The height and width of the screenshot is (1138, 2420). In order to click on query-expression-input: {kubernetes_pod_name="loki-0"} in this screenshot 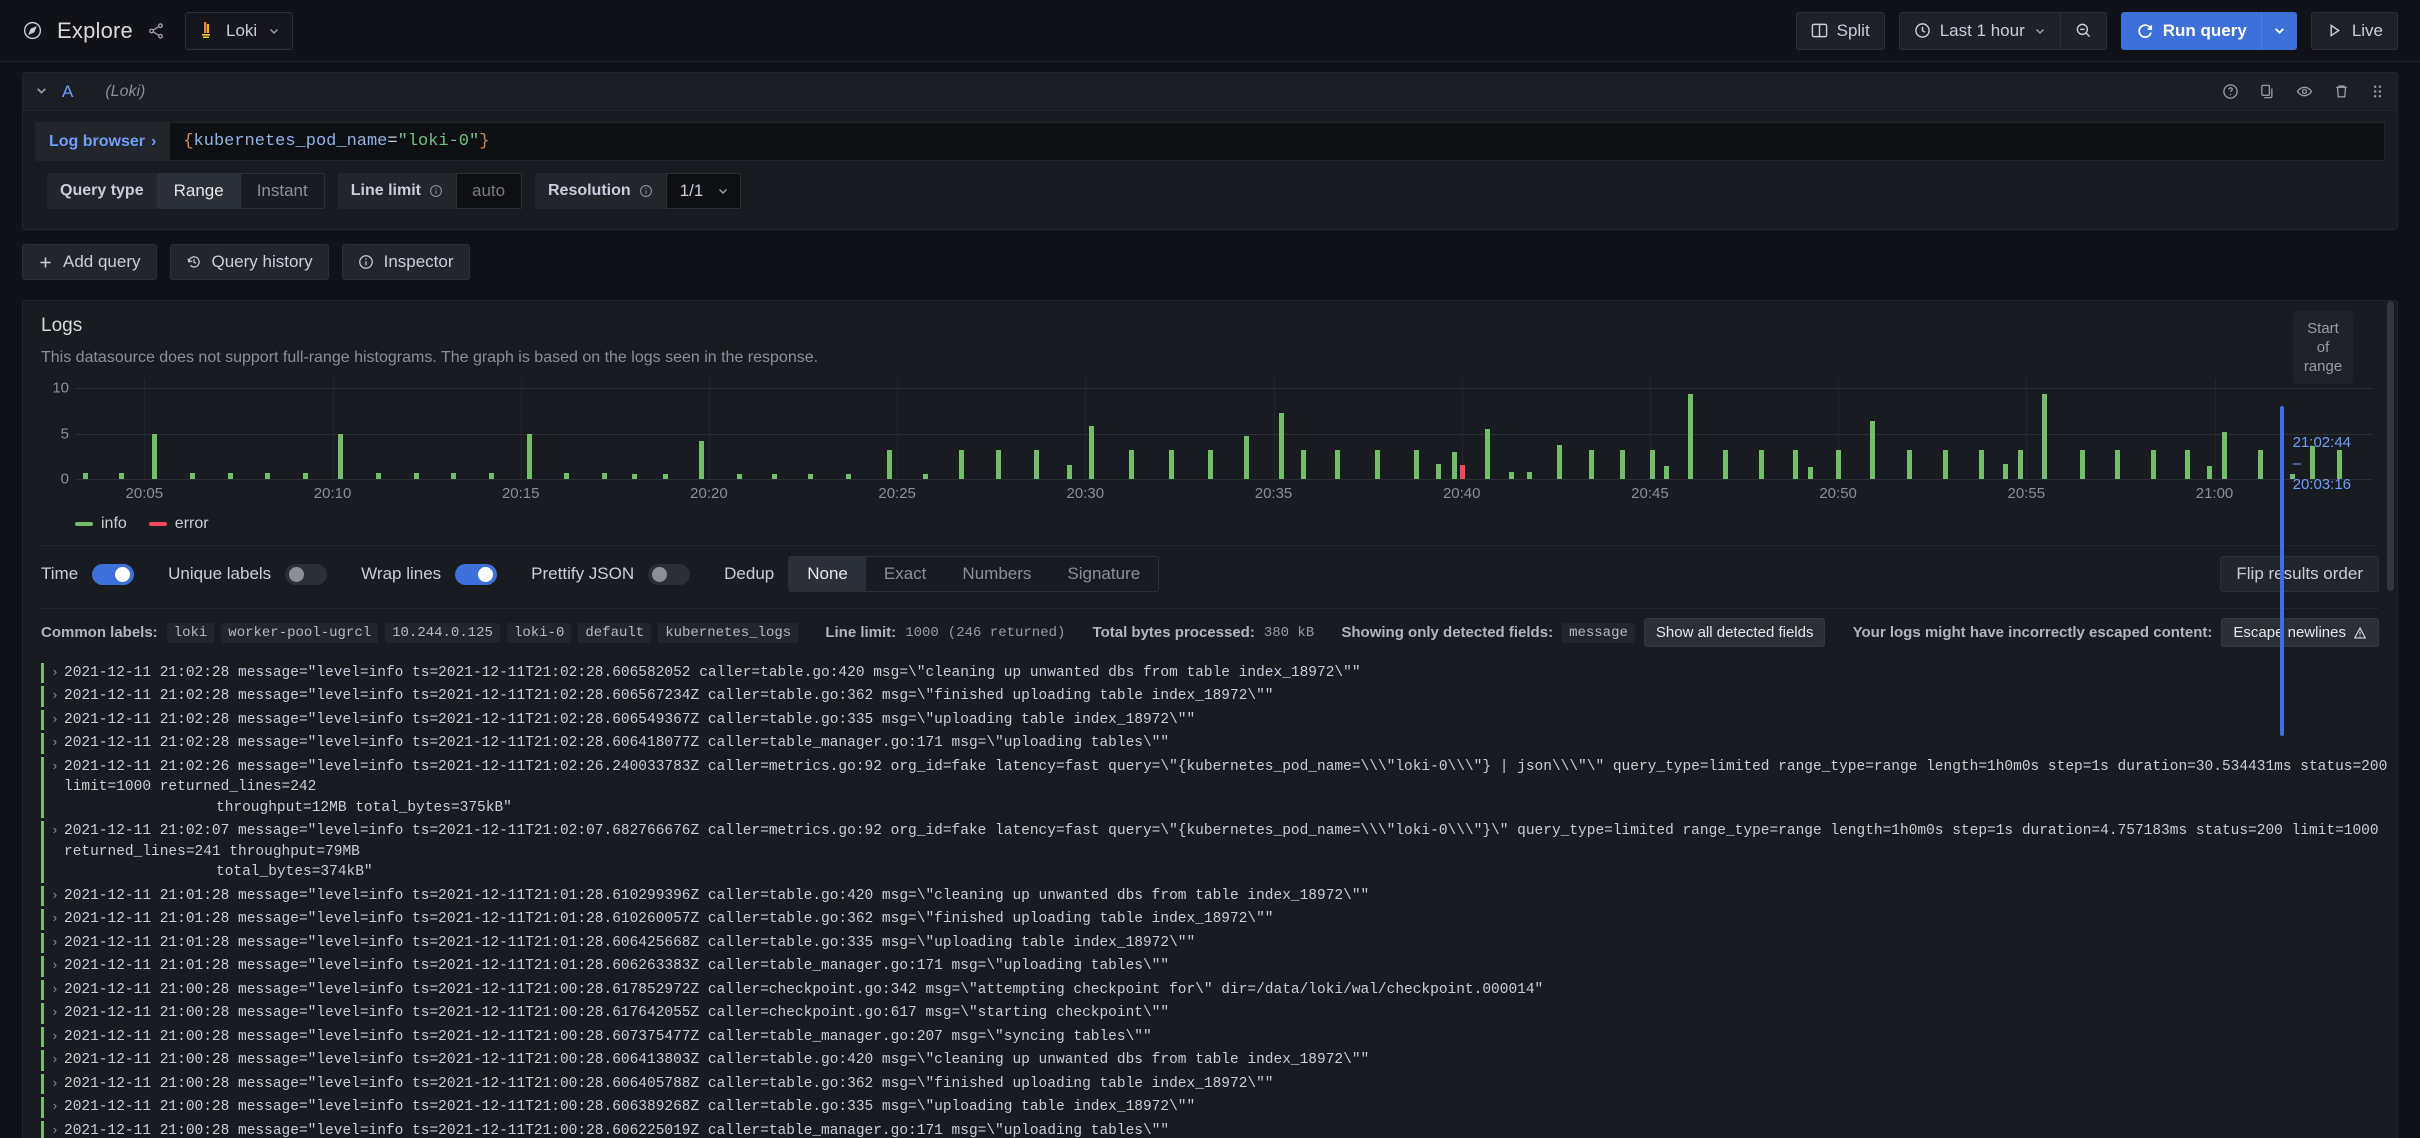, I will do `click(1277, 141)`.